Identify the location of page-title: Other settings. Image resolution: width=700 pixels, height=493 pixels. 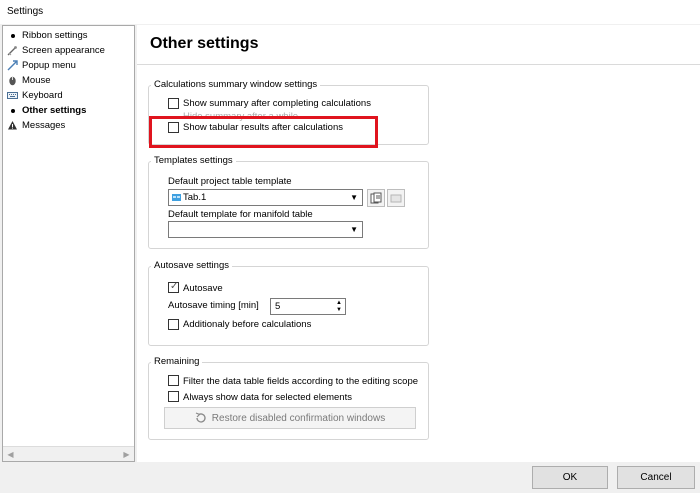
(204, 43).